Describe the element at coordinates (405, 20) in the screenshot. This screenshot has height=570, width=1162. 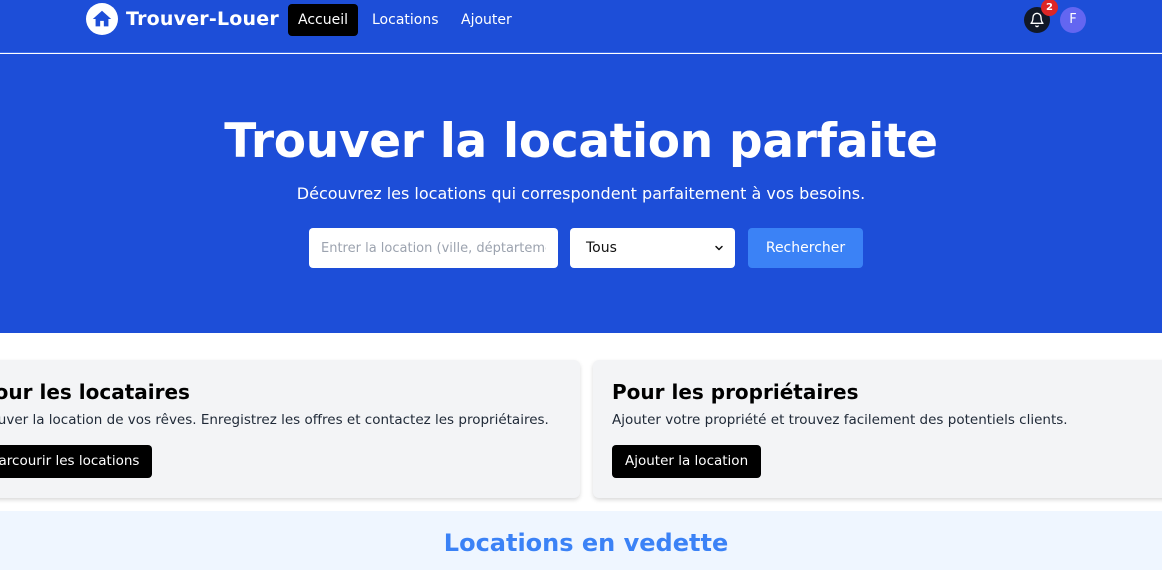
I see `nav-link-locations: Locations` at that location.